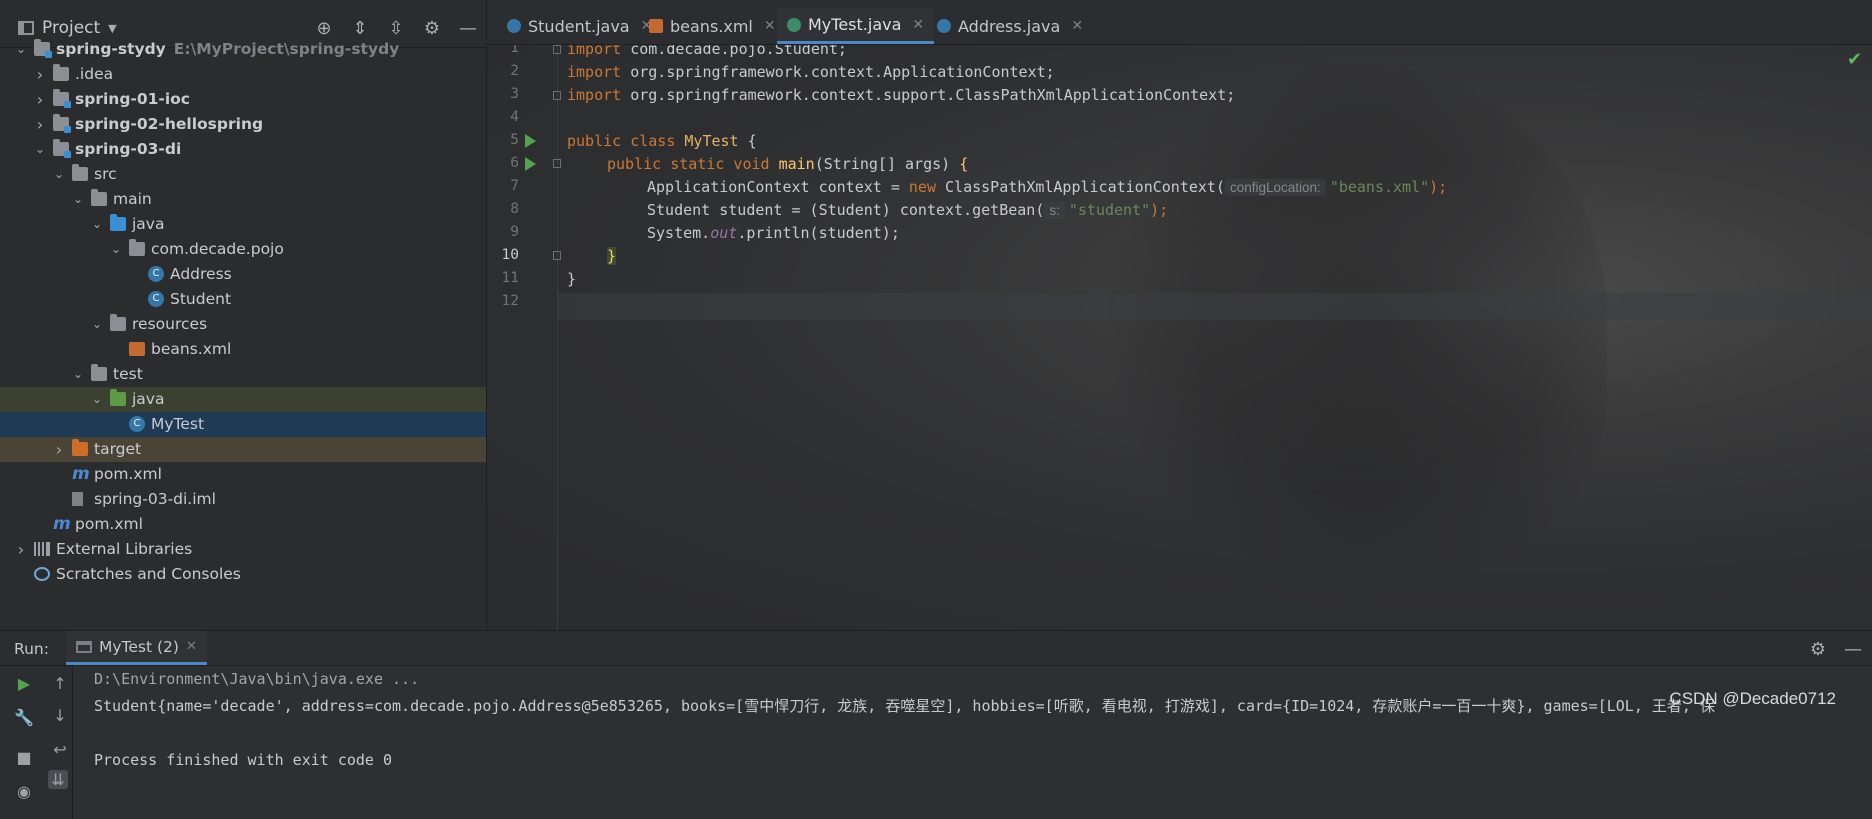 The height and width of the screenshot is (819, 1872). Describe the element at coordinates (243, 299) in the screenshot. I see `tree-item: C Student` at that location.